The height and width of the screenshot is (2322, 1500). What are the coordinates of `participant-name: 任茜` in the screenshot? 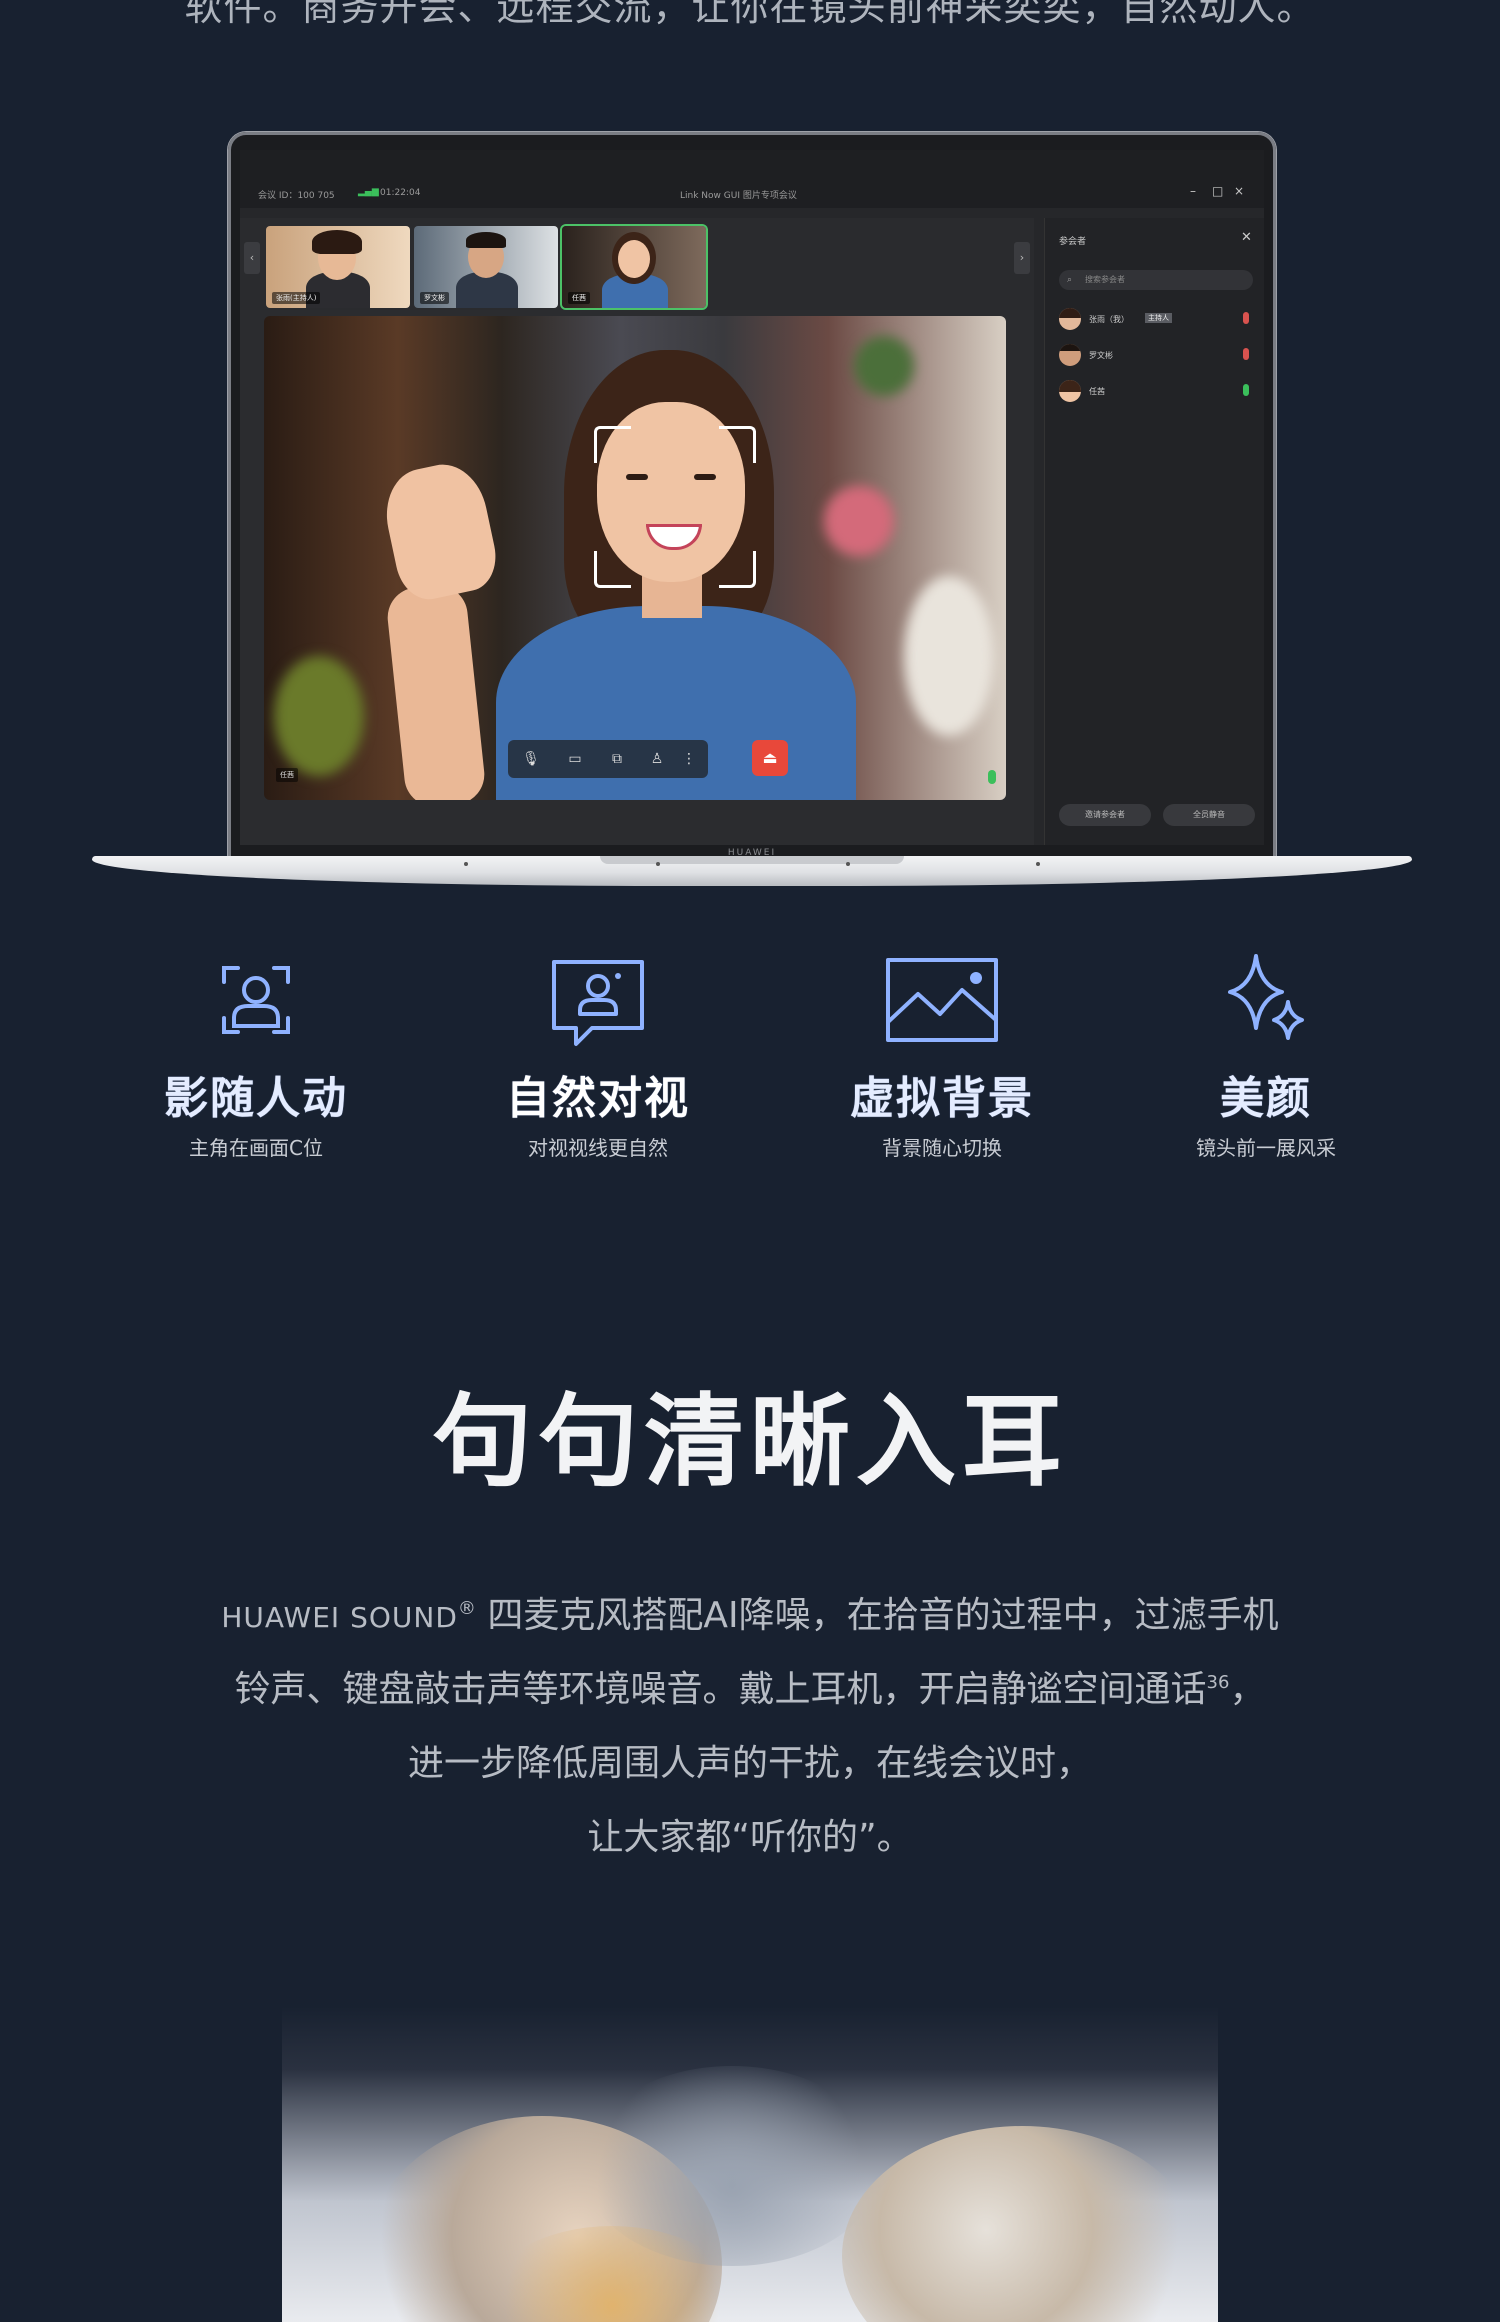 It's located at (1097, 391).